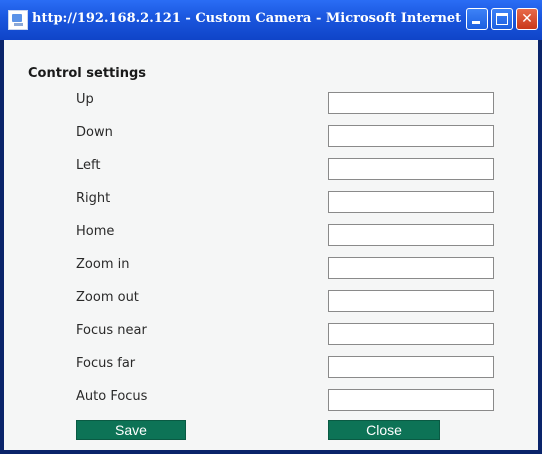 The image size is (542, 454). What do you see at coordinates (95, 231) in the screenshot?
I see `field-label-home: Home` at bounding box center [95, 231].